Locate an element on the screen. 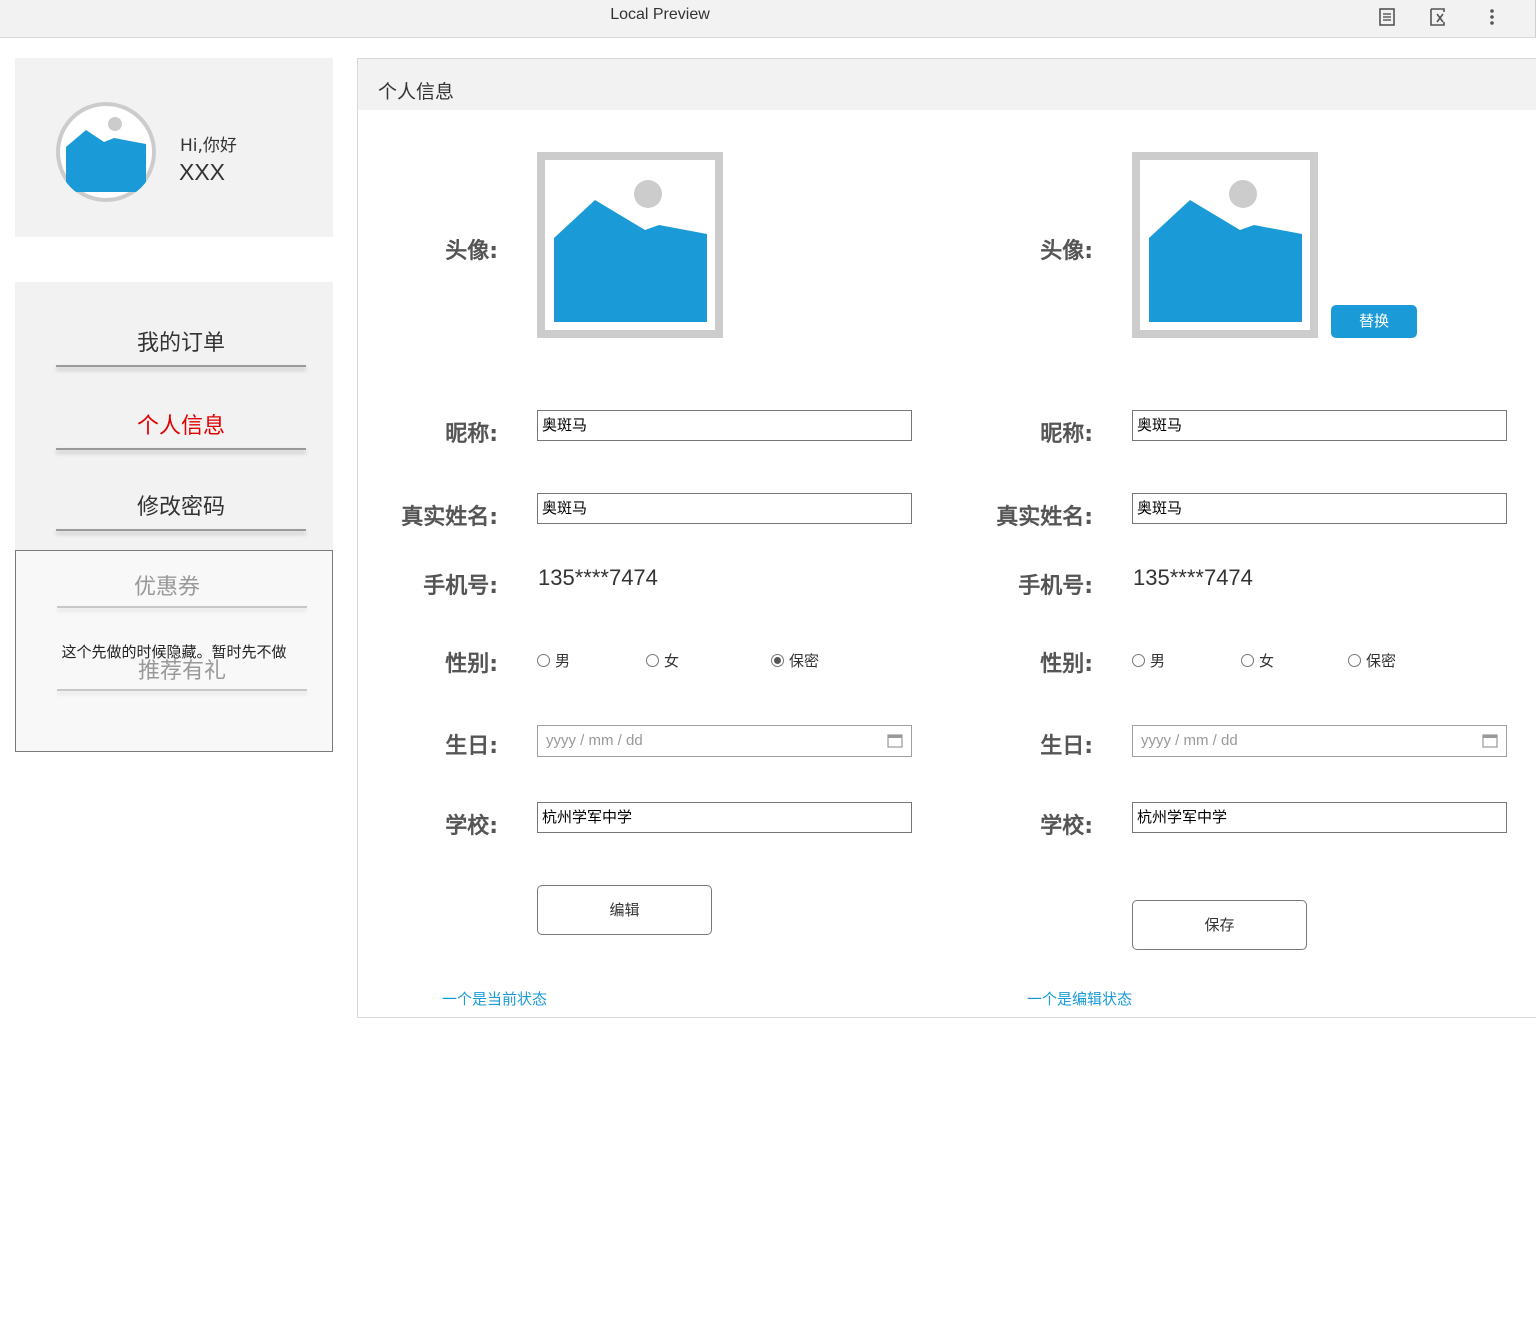 This screenshot has height=1342, width=1536. panel-header: 个人信息 is located at coordinates (947, 84).